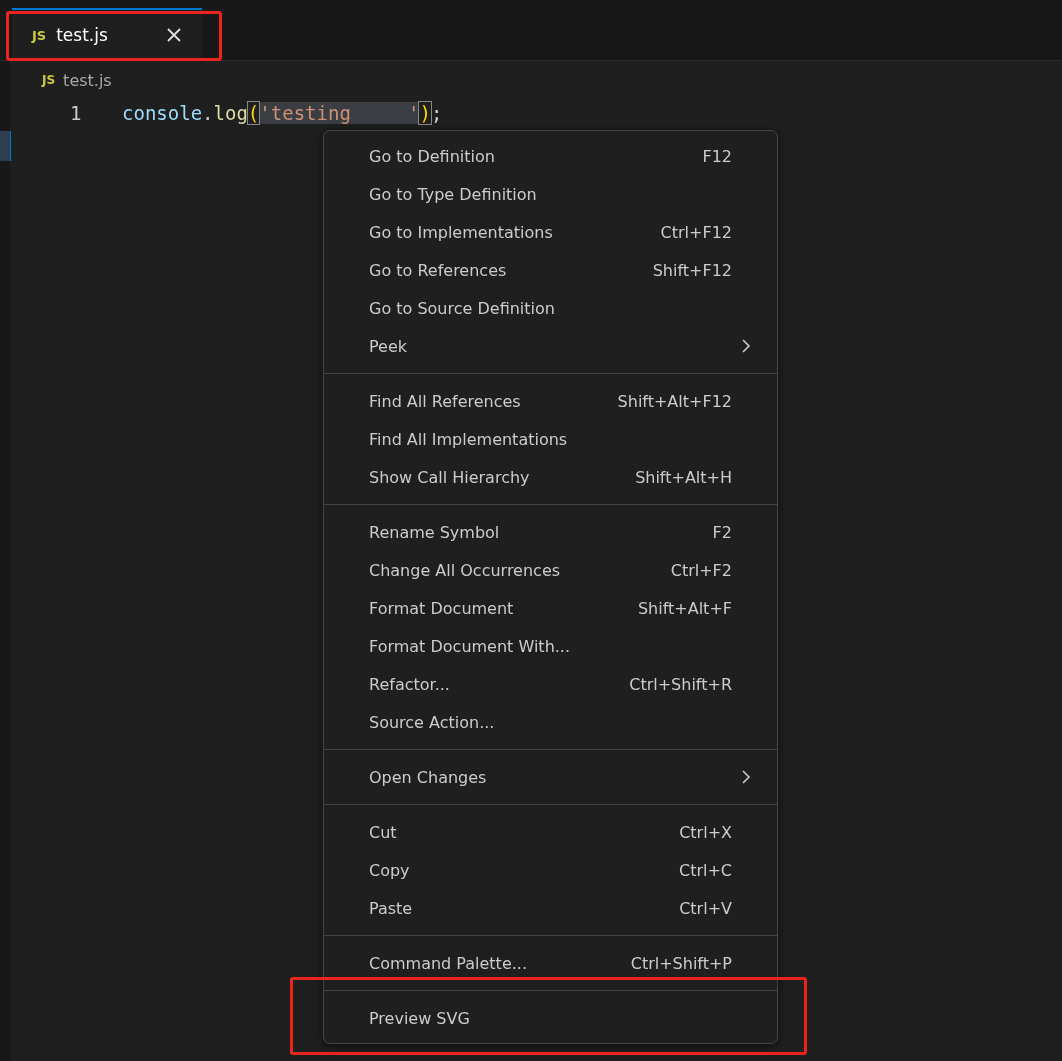 Image resolution: width=1062 pixels, height=1061 pixels. I want to click on menu-item: Go to Definition F12, so click(550, 156).